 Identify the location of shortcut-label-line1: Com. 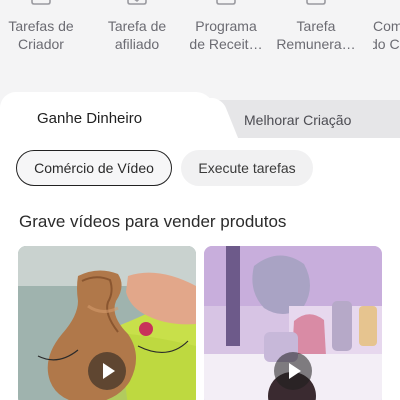
(386, 26).